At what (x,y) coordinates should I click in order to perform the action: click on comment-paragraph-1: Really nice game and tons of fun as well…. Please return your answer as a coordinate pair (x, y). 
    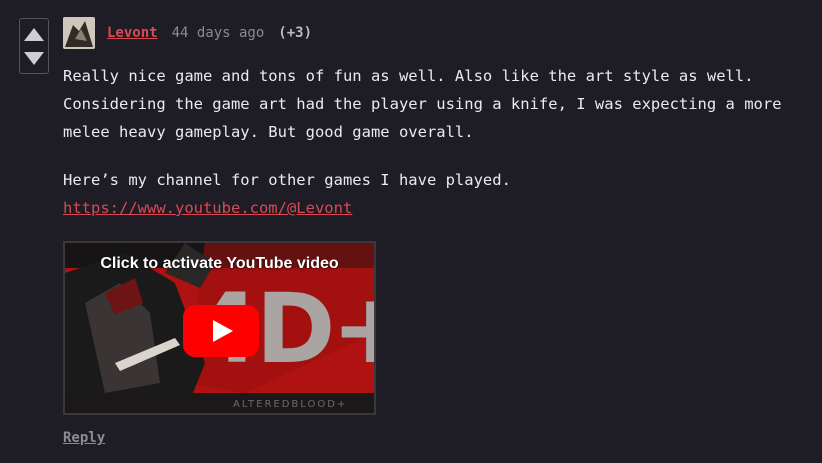
    Looking at the image, I should click on (422, 104).